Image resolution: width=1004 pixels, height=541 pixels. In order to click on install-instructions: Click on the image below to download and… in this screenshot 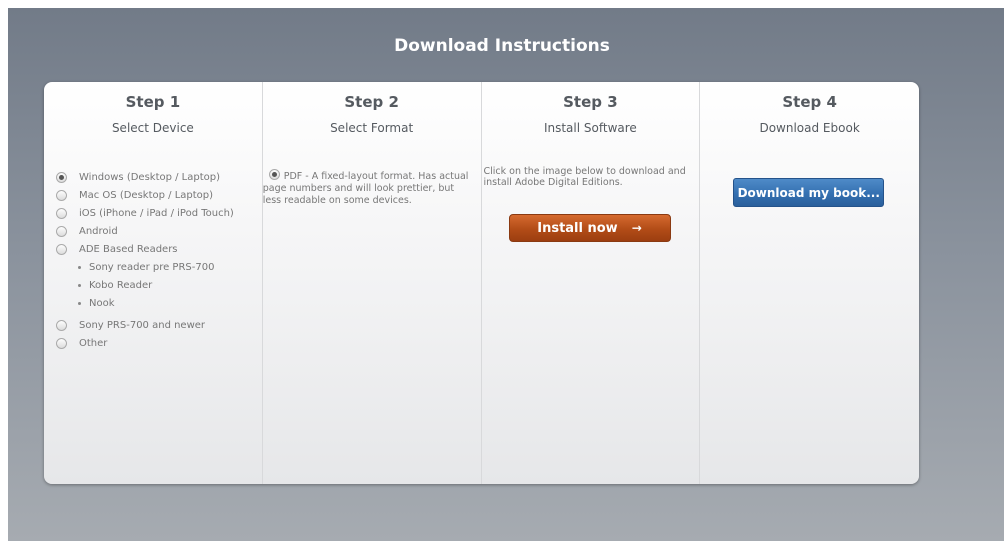, I will do `click(584, 177)`.